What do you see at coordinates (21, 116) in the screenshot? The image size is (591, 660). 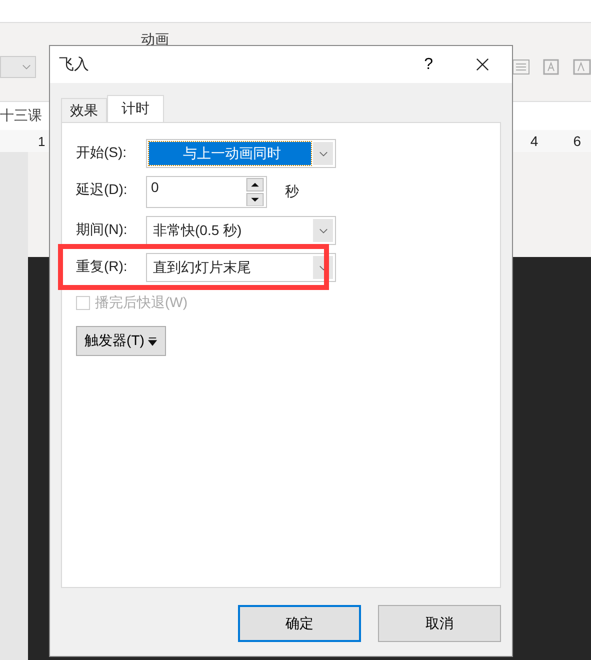 I see `slide-tab: 十三课` at bounding box center [21, 116].